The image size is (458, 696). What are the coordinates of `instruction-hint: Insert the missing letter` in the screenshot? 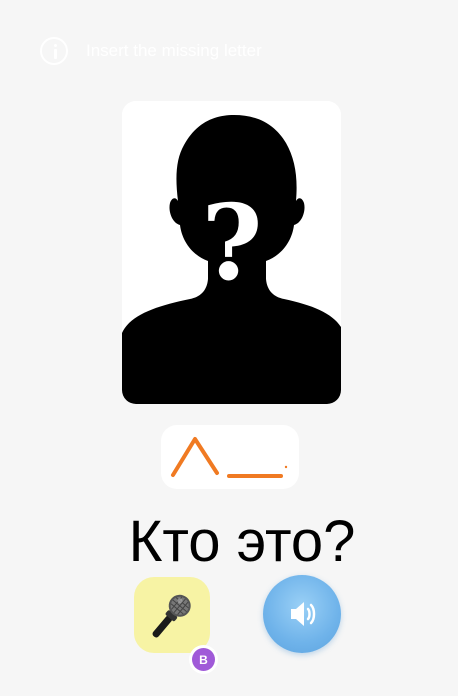 It's located at (151, 51).